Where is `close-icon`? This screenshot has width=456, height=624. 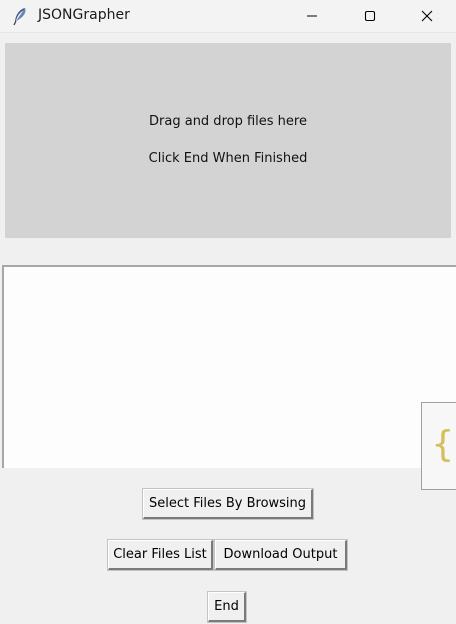
close-icon is located at coordinates (427, 16).